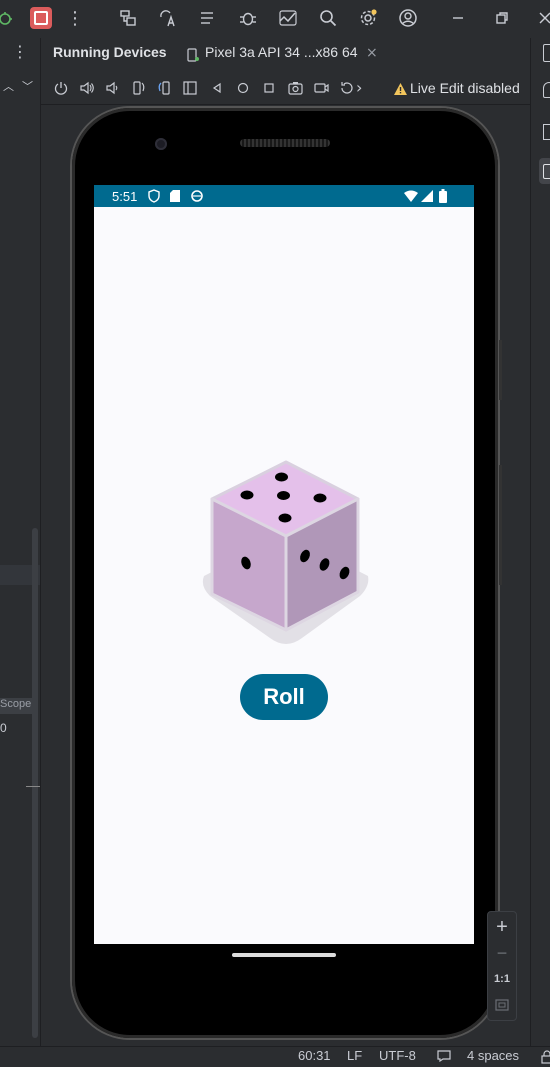 This screenshot has width=550, height=1067. What do you see at coordinates (546, 132) in the screenshot?
I see `gradle-icon` at bounding box center [546, 132].